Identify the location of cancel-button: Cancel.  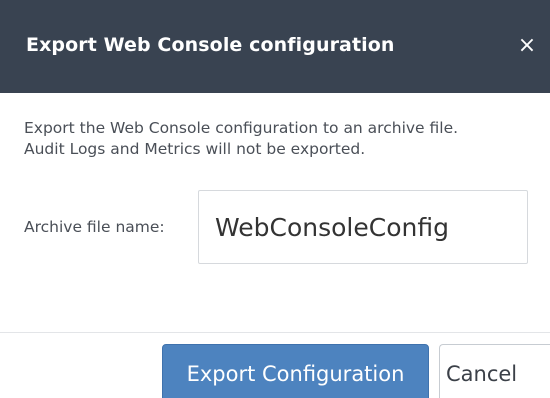
(494, 371).